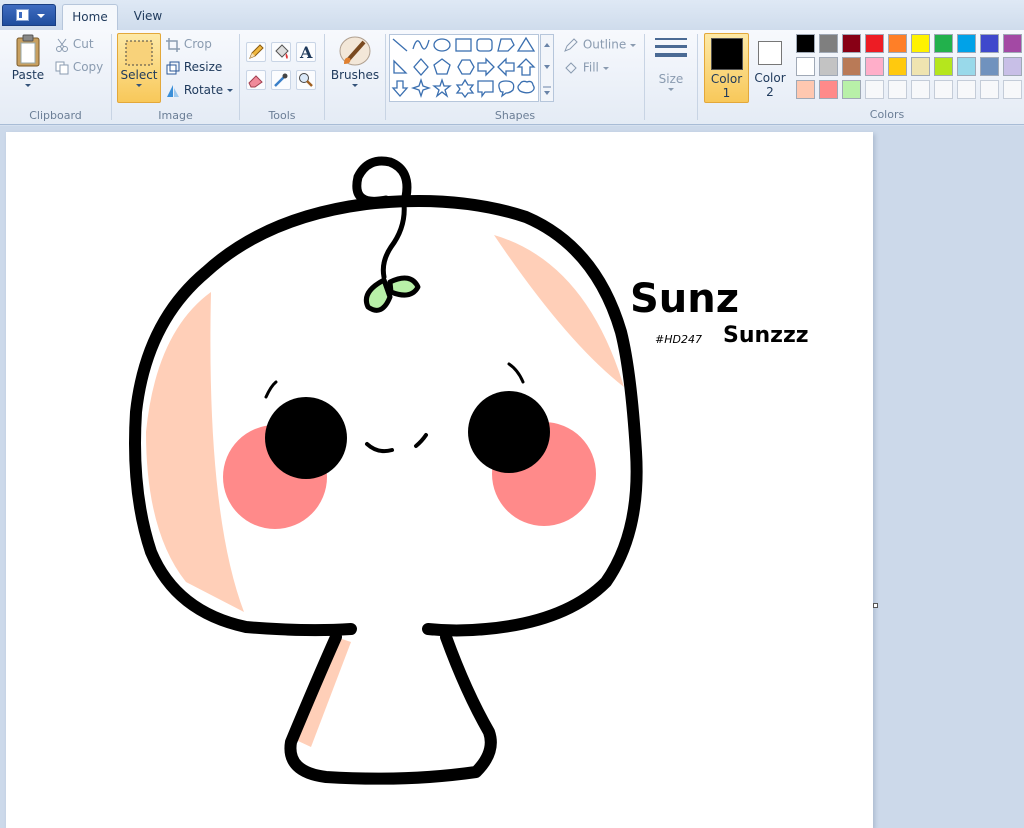 The image size is (1024, 828). I want to click on left-arrow-shape-icon, so click(506, 67).